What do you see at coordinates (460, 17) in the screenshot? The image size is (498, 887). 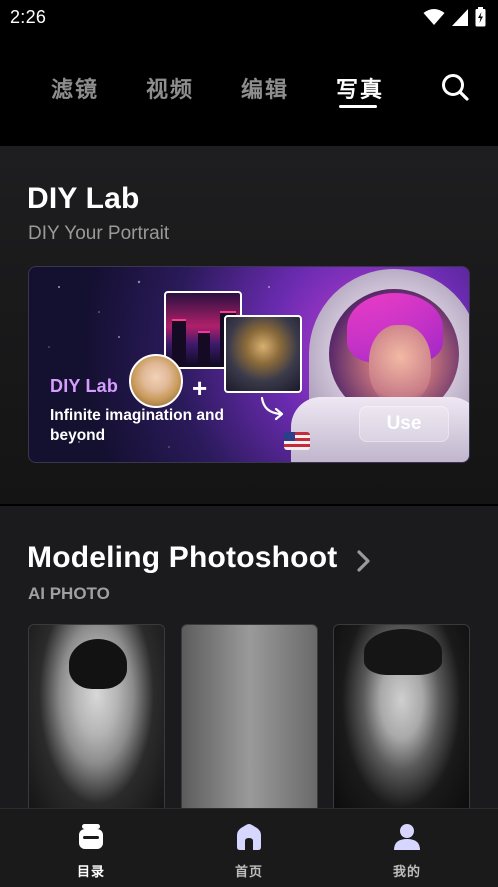 I see `signal-icon` at bounding box center [460, 17].